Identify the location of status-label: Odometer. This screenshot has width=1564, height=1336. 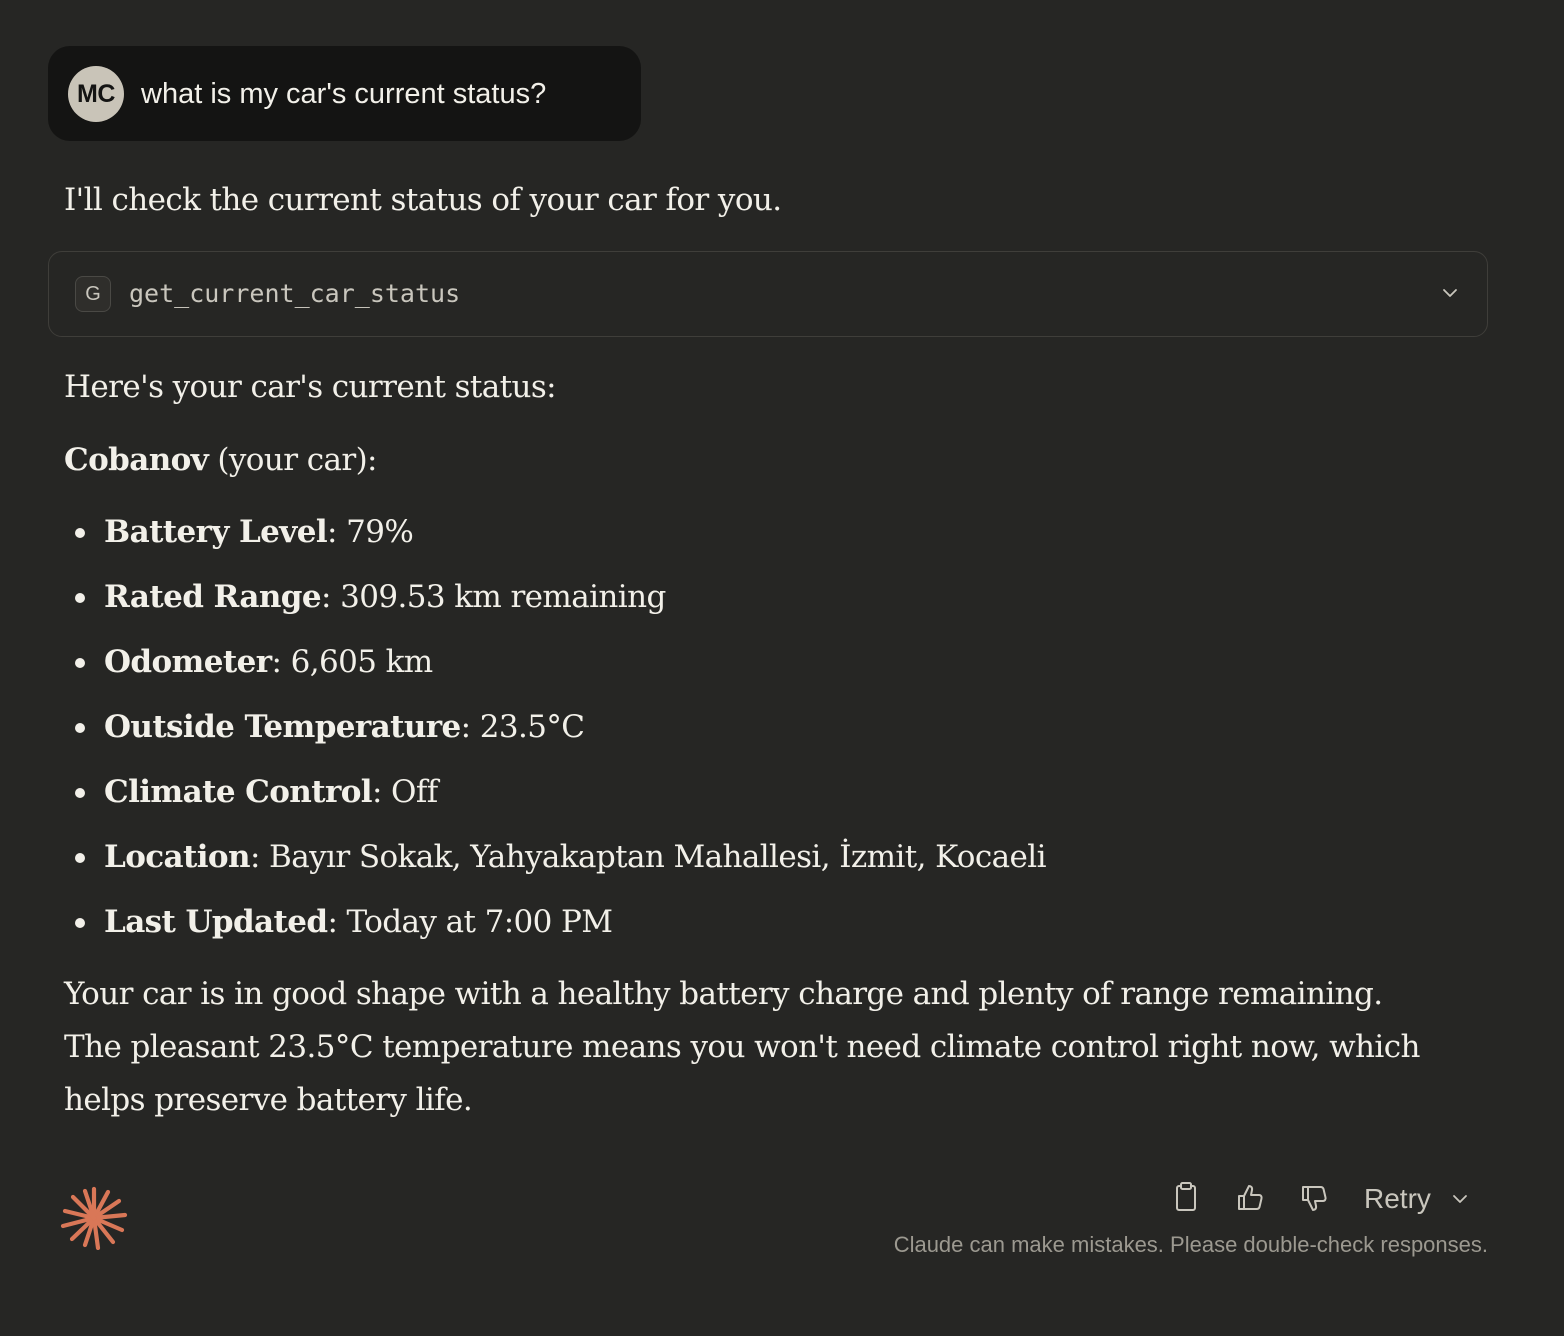
(188, 662).